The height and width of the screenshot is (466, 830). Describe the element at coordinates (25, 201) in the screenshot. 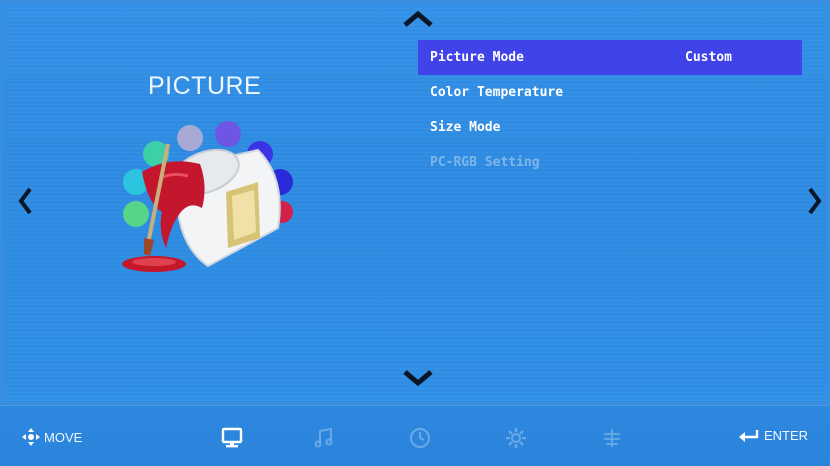

I see `chevron-left-icon` at that location.